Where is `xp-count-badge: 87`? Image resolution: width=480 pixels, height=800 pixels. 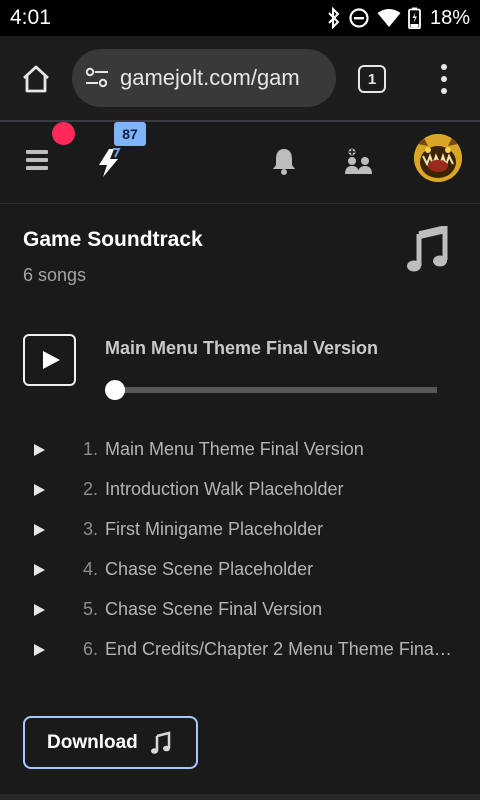
xp-count-badge: 87 is located at coordinates (130, 134).